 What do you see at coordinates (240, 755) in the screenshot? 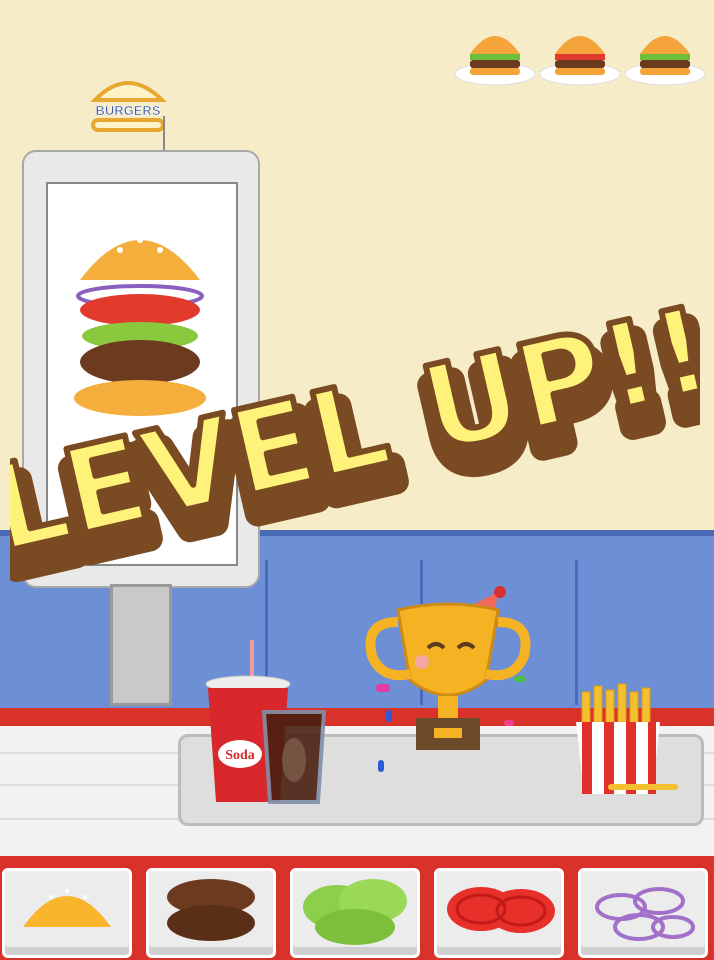
I see `soda-label: Soda` at bounding box center [240, 755].